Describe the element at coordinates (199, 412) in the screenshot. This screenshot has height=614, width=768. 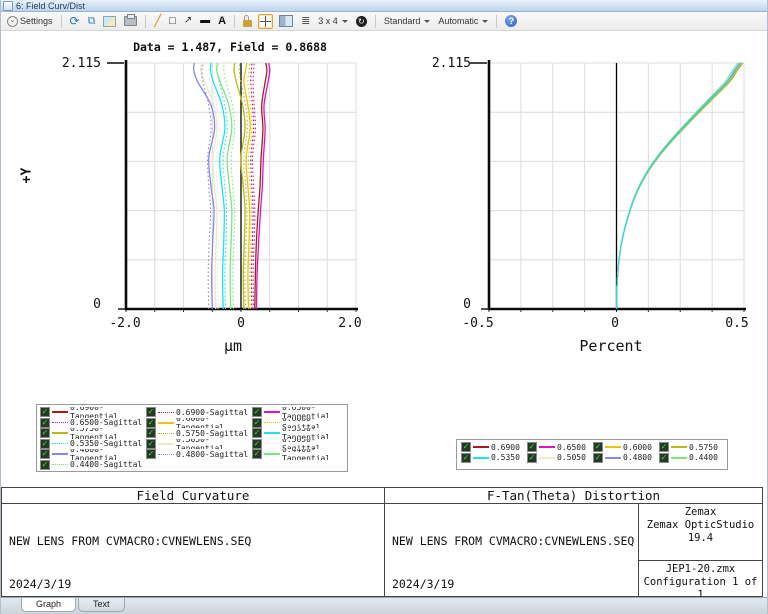
I see `legend-item: ✓ 0.6900-Sagittal` at that location.